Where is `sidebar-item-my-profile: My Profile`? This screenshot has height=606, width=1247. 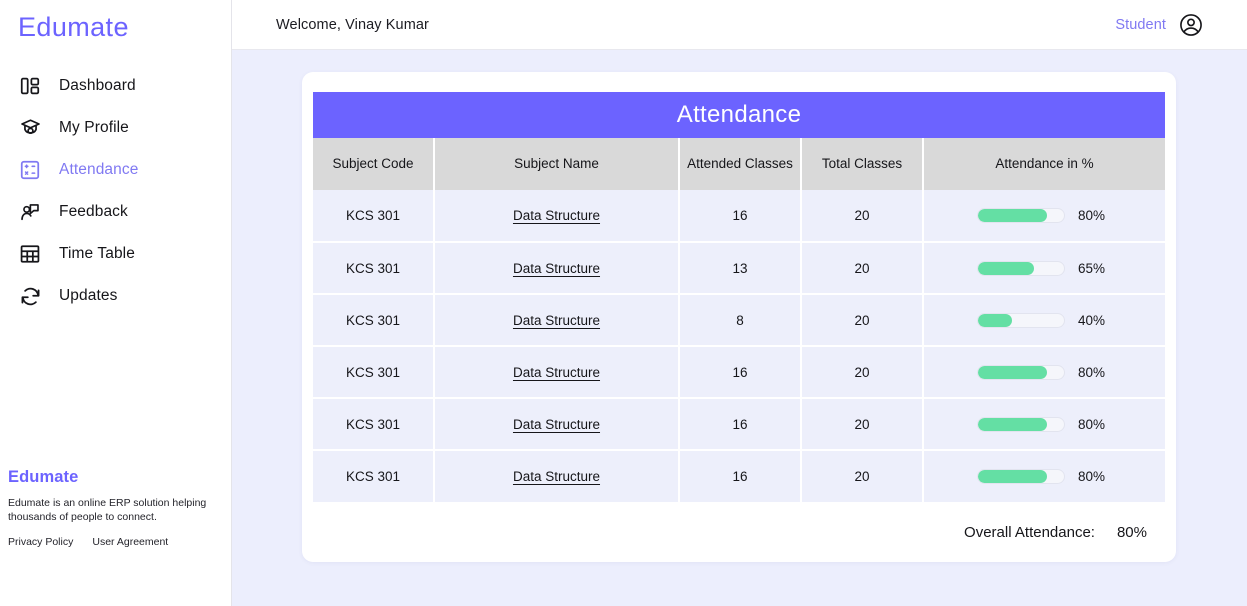
sidebar-item-my-profile: My Profile is located at coordinates (115, 128).